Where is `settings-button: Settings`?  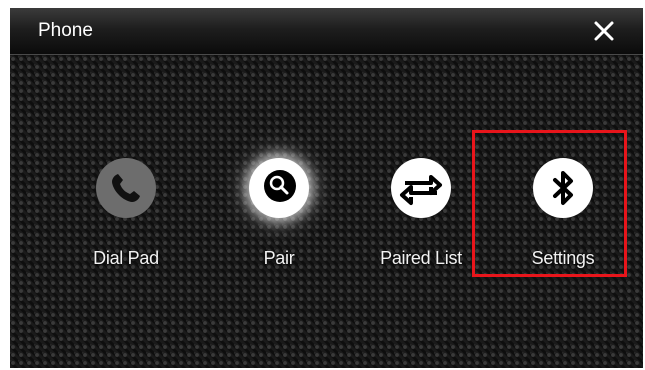 settings-button: Settings is located at coordinates (563, 223).